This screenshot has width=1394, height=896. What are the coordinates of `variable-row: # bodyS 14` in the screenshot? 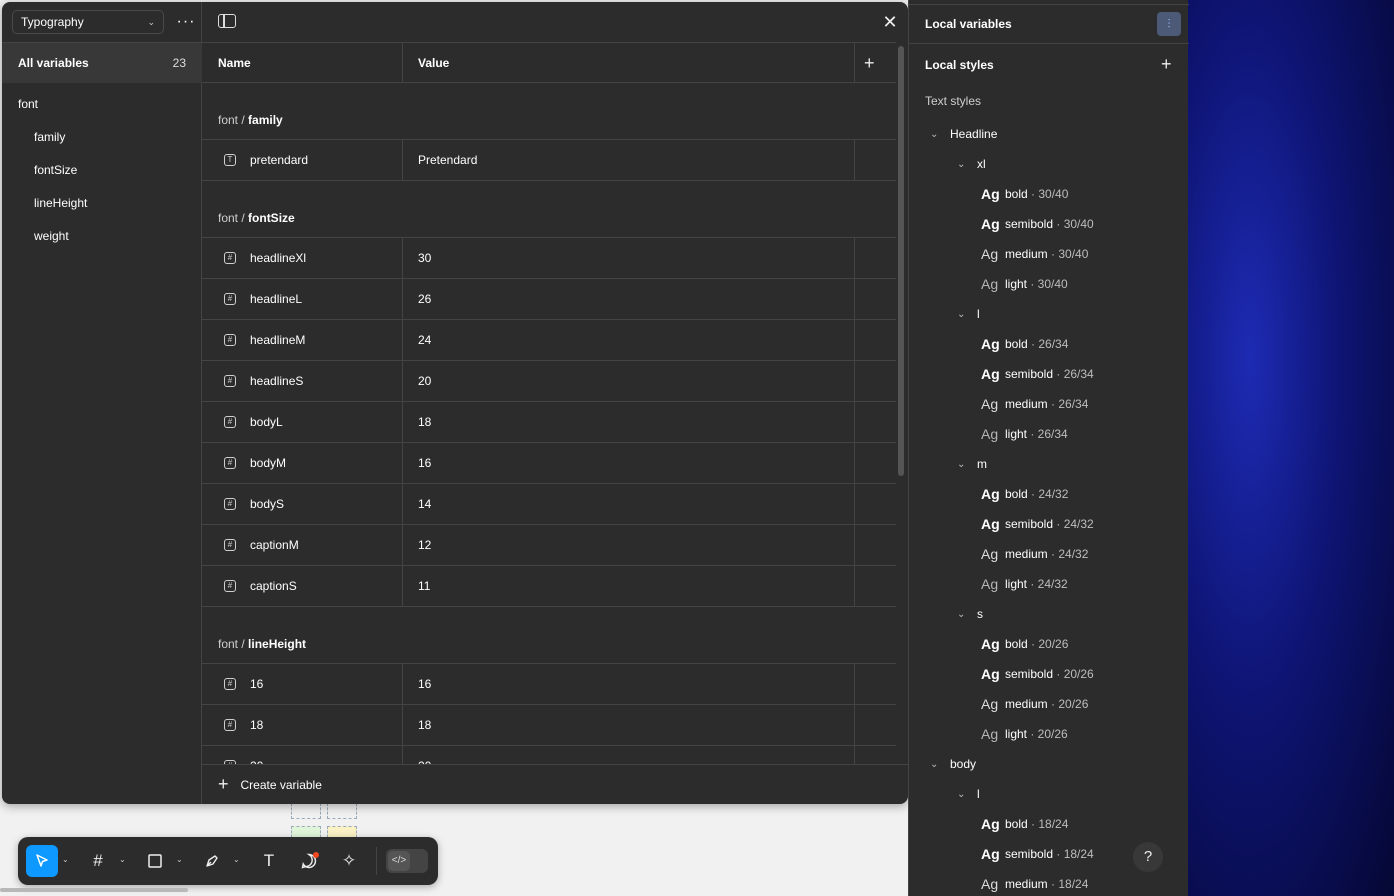 It's located at (549, 504).